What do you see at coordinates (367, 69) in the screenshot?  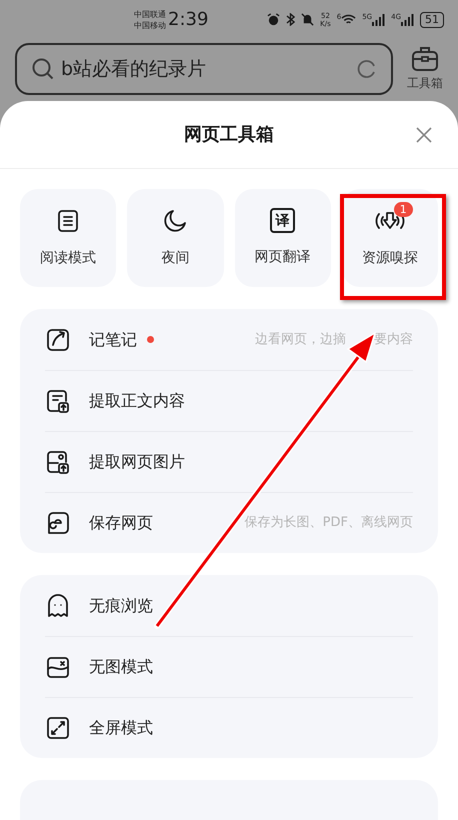 I see `refresh-icon` at bounding box center [367, 69].